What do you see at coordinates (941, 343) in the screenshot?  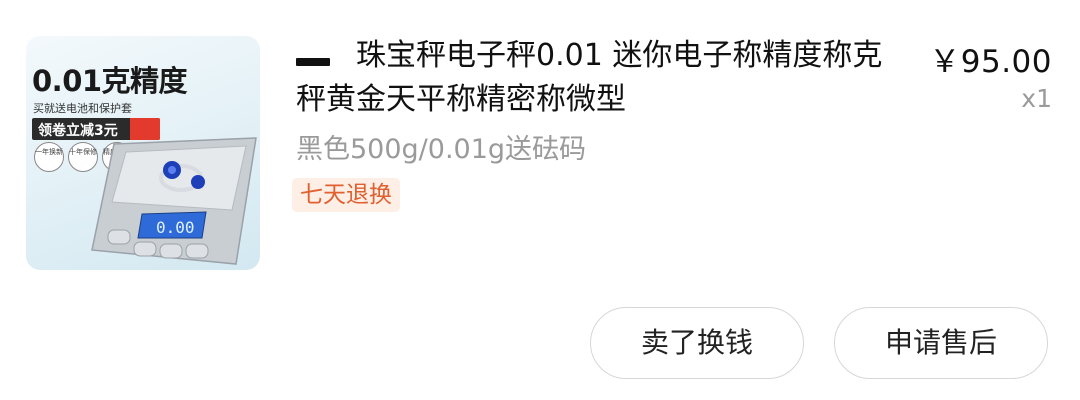 I see `after-sales-button: 申请售后` at bounding box center [941, 343].